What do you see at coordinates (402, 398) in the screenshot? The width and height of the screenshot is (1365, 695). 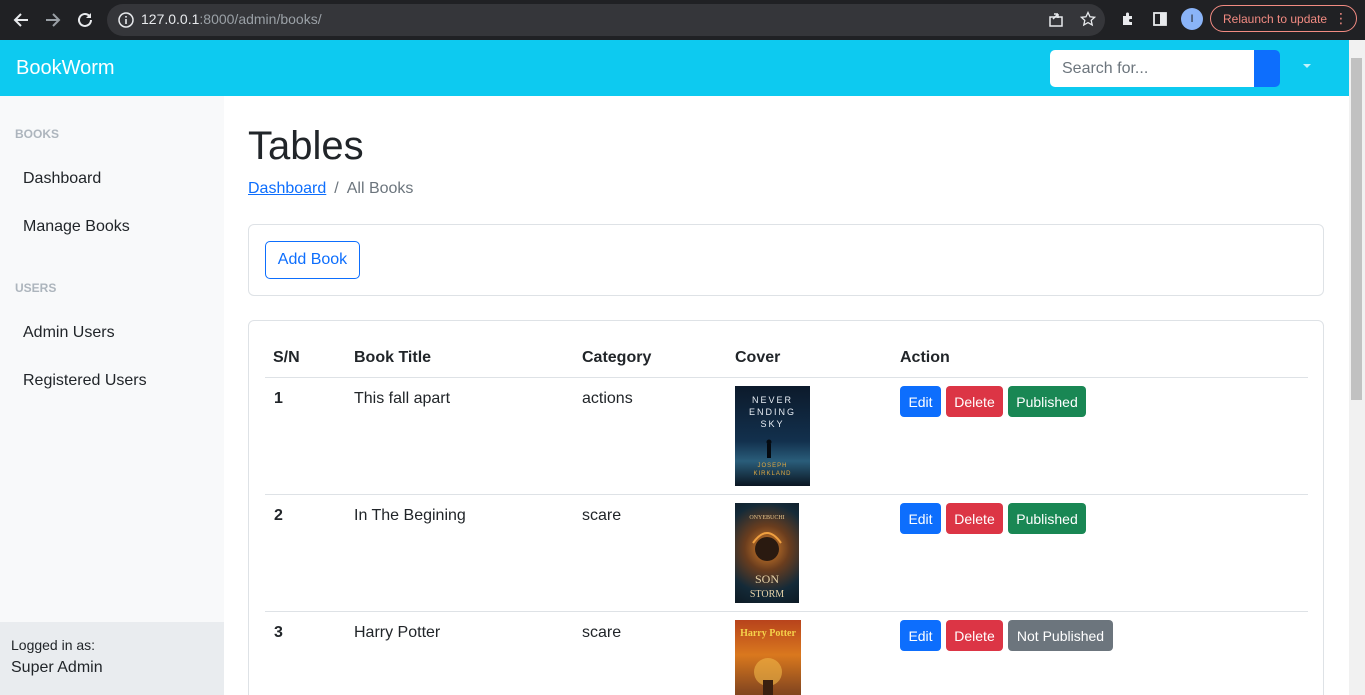 I see `row-book-title: This fall apart` at bounding box center [402, 398].